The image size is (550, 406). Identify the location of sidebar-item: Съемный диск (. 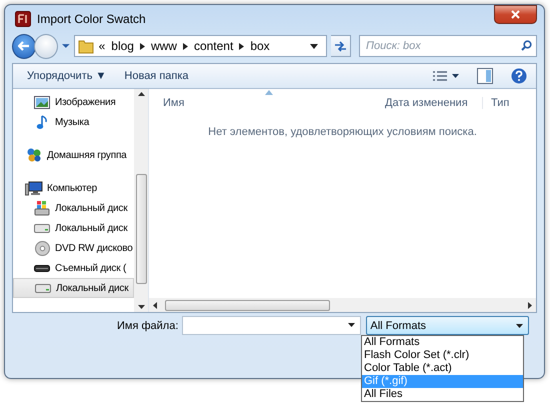
(73, 268).